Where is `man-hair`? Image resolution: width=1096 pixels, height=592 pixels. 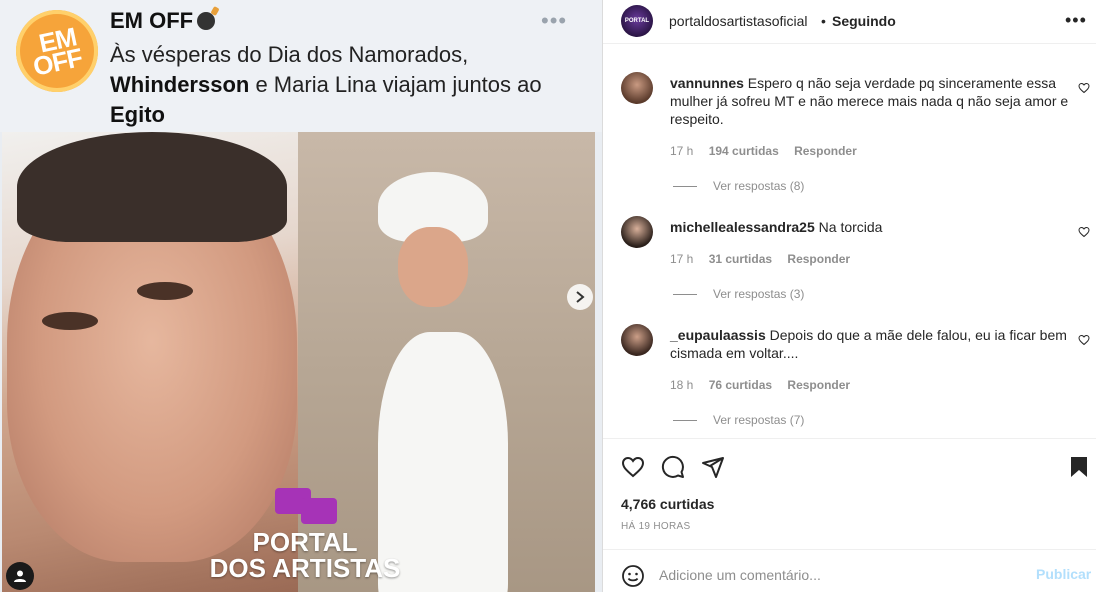
man-hair is located at coordinates (152, 187).